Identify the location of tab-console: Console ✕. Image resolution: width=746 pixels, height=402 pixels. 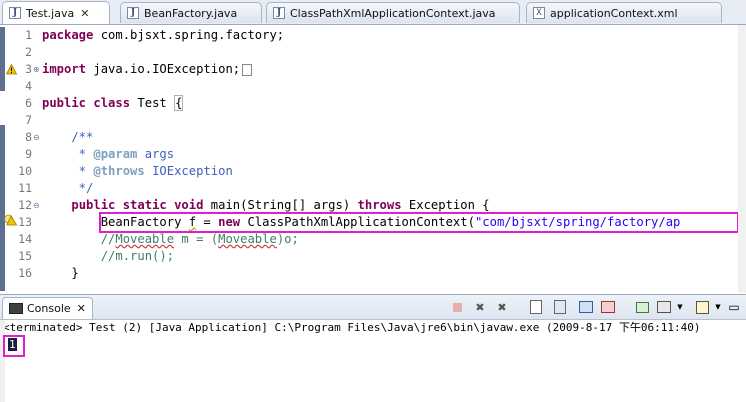
(47, 308).